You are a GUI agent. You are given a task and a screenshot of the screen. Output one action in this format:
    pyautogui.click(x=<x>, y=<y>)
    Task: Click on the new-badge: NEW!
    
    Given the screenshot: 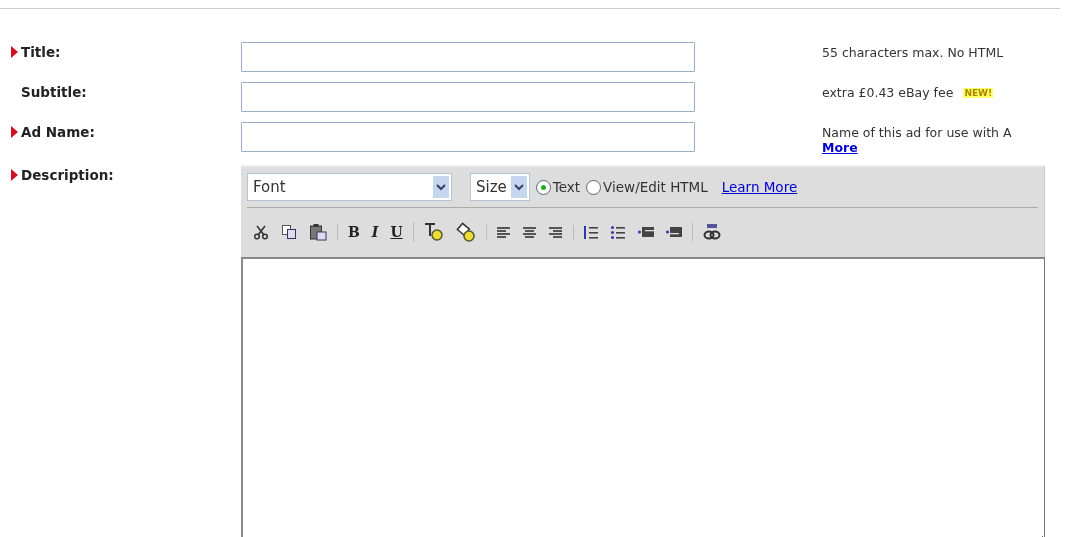 What is the action you would take?
    pyautogui.click(x=978, y=92)
    